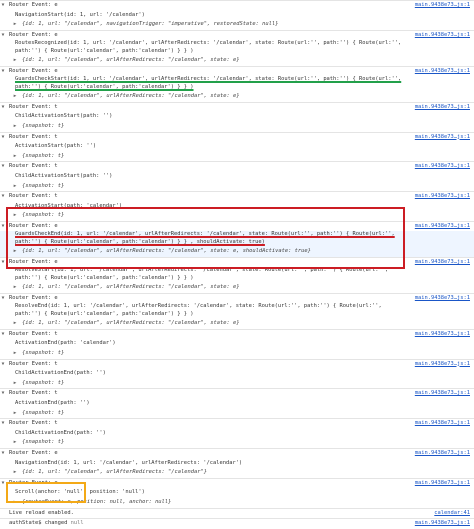  I want to click on log-message-text: ChildActivationEnd(path: ''), so click(60, 373).